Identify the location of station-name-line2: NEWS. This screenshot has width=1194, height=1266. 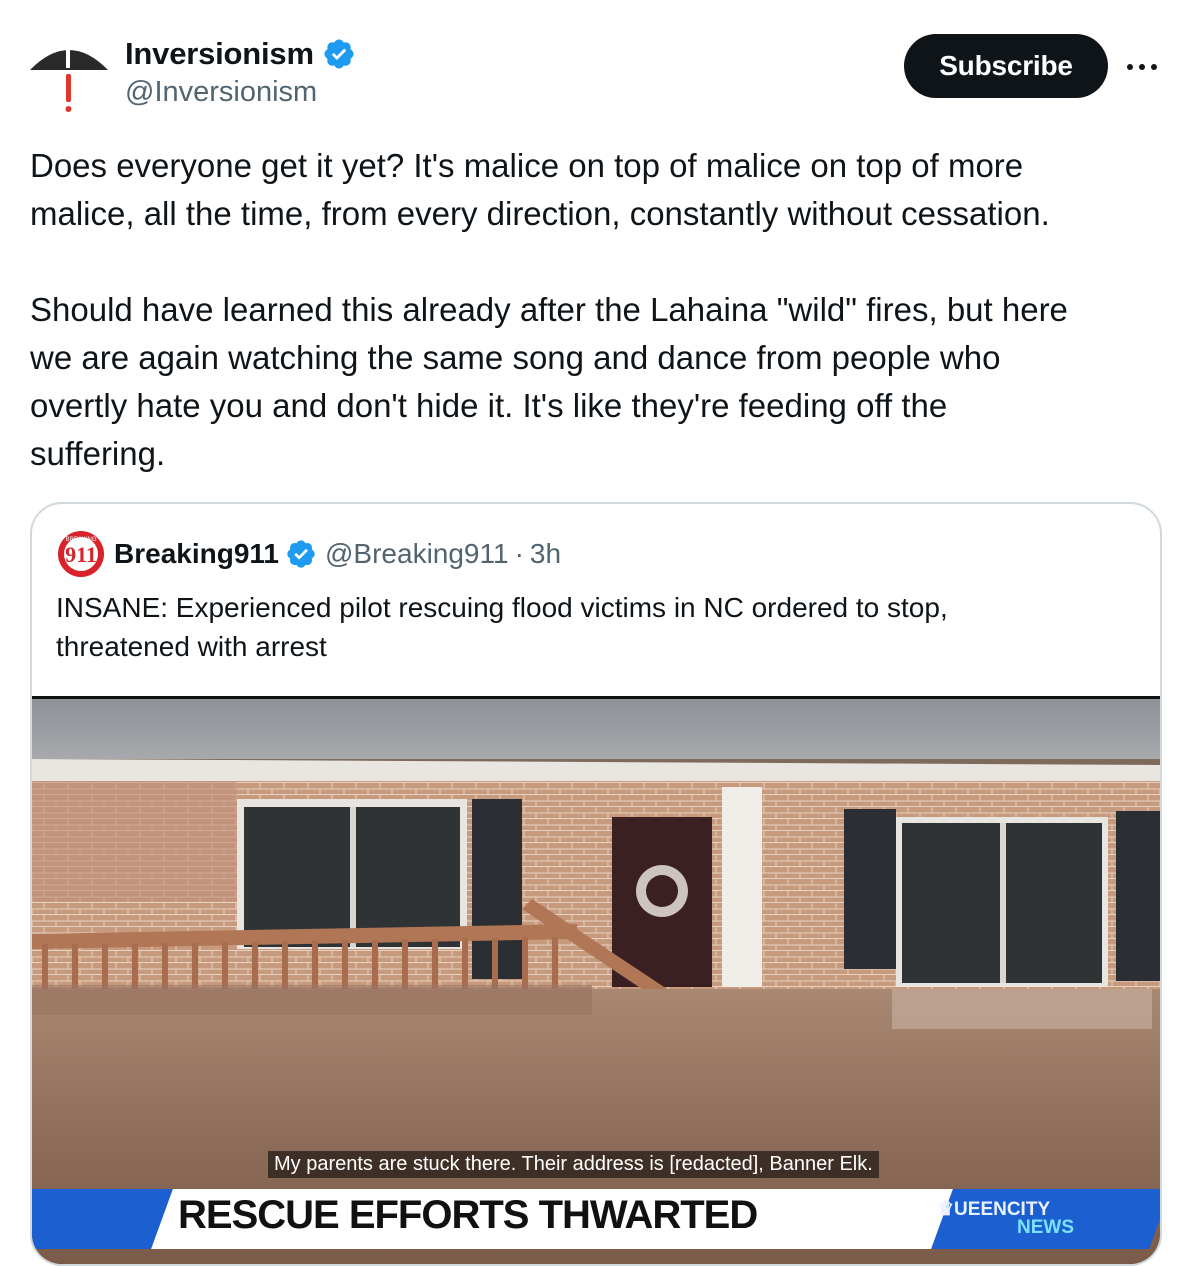
(1045, 1227).